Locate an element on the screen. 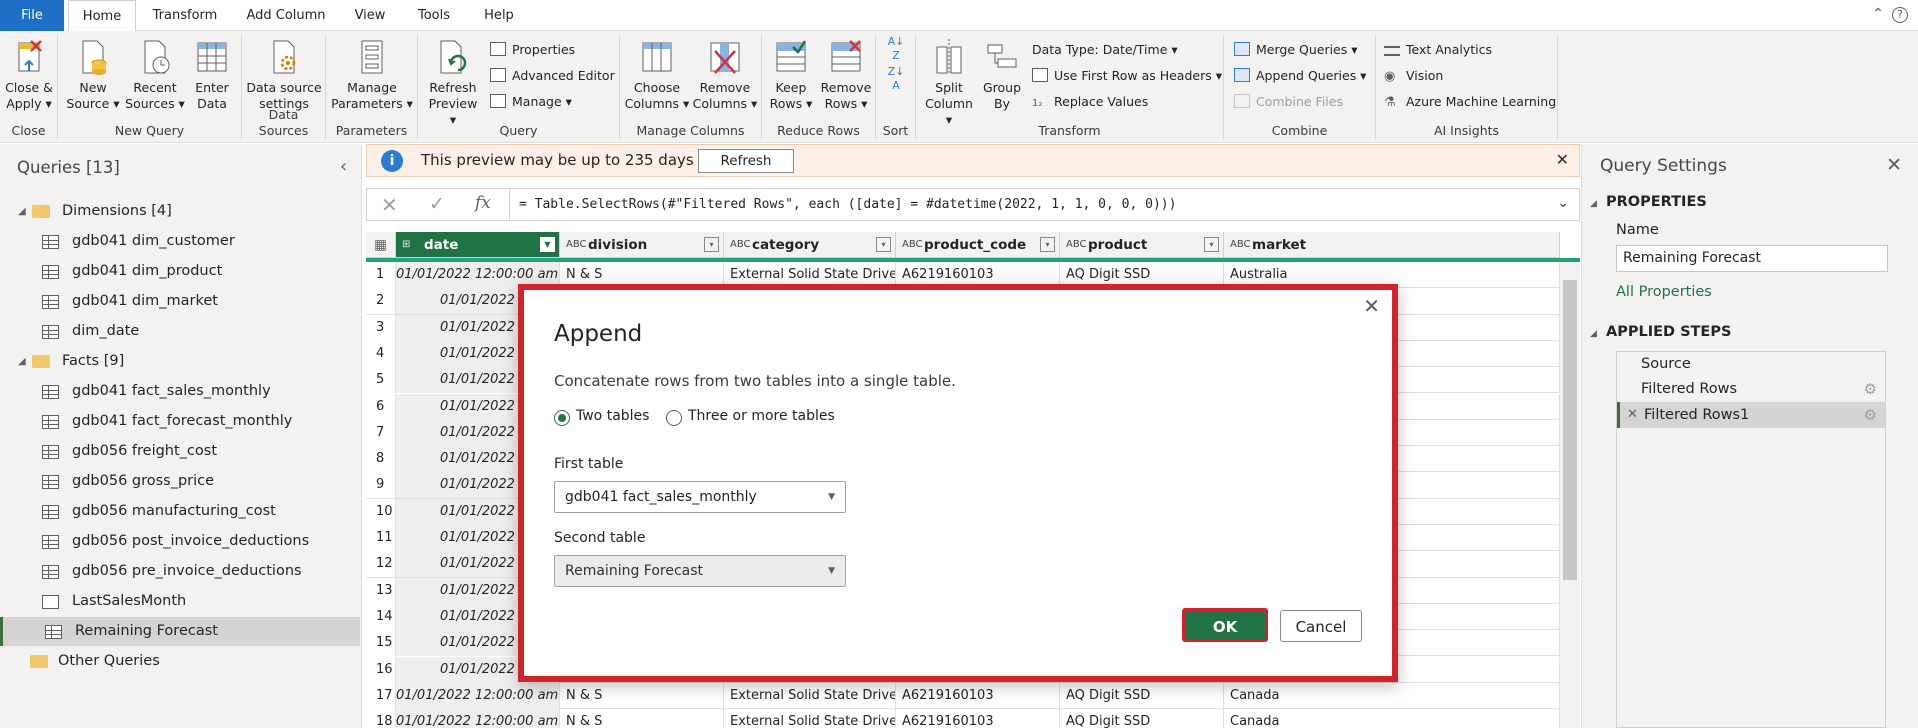 This screenshot has width=1918, height=728. column-header-category: ABC category ▾ is located at coordinates (810, 245).